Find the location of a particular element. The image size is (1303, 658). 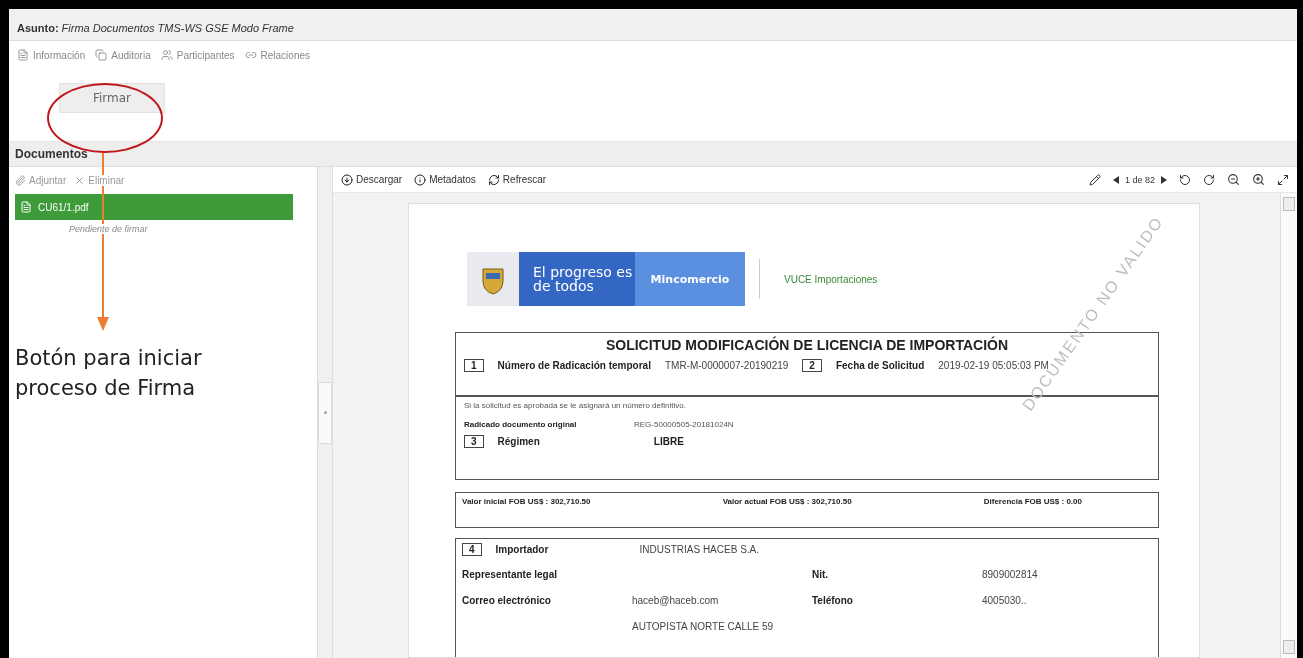

field-label: Correo electrónico is located at coordinates (506, 600).